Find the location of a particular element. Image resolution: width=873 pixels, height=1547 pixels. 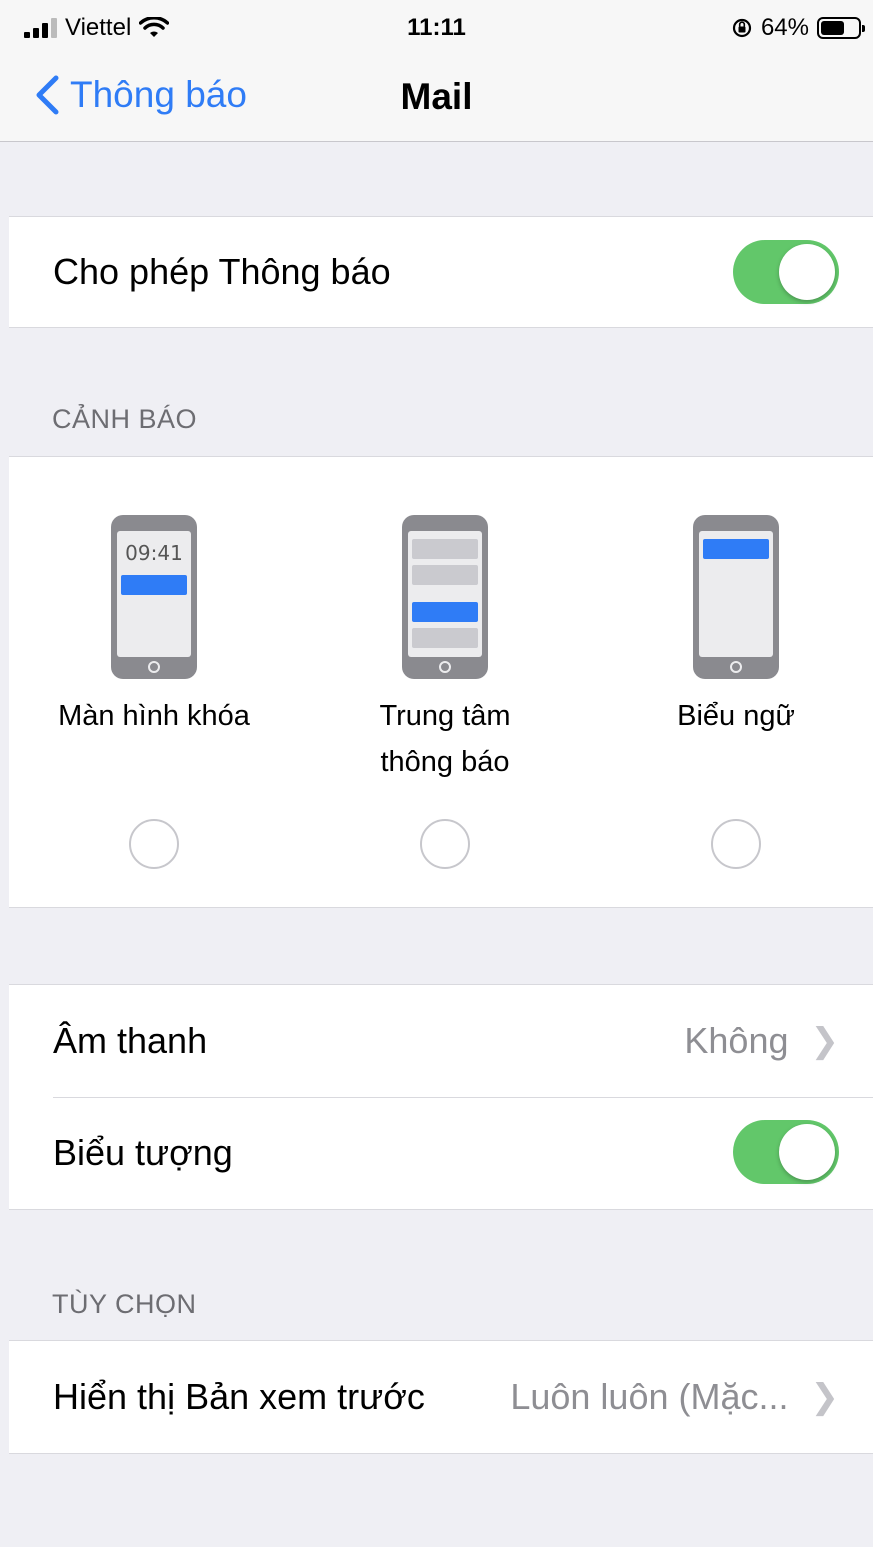

allow-notifications-row: Cho phép Thông báo is located at coordinates (441, 272).